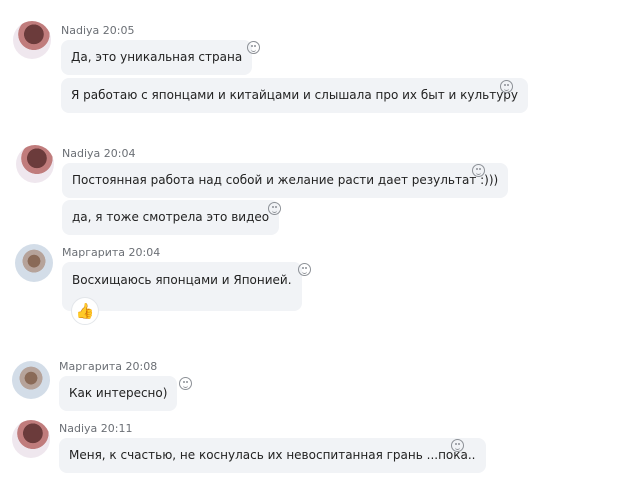  I want to click on message-bubble: Да, это уникальная страна, so click(157, 57).